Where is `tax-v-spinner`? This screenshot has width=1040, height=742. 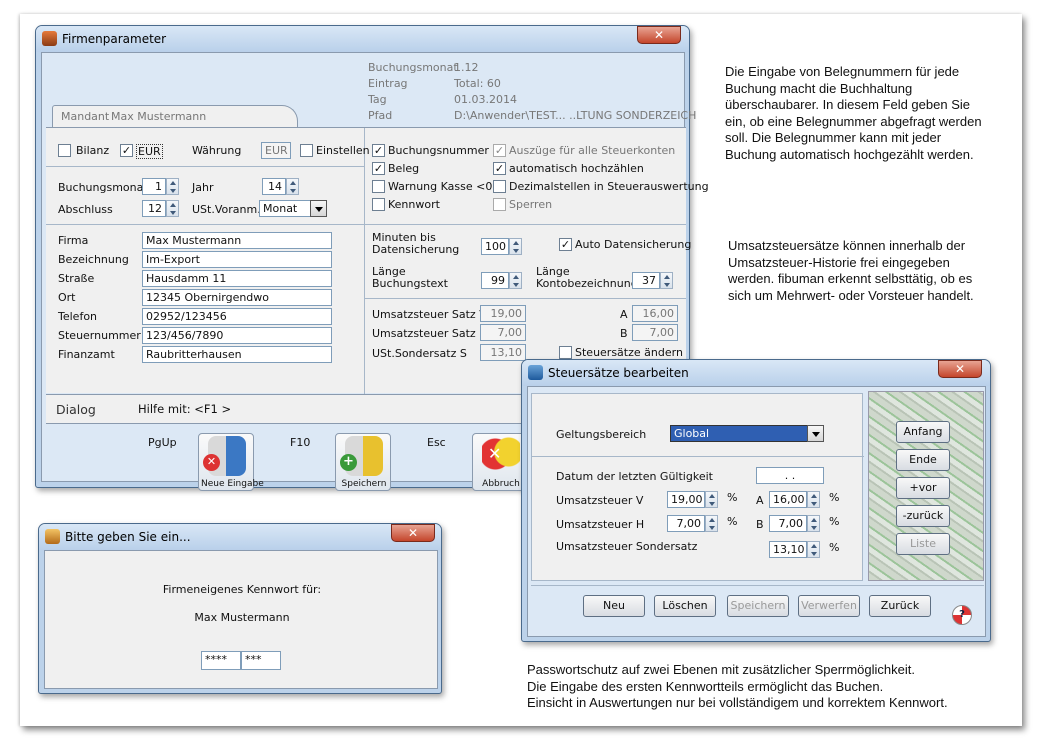 tax-v-spinner is located at coordinates (711, 499).